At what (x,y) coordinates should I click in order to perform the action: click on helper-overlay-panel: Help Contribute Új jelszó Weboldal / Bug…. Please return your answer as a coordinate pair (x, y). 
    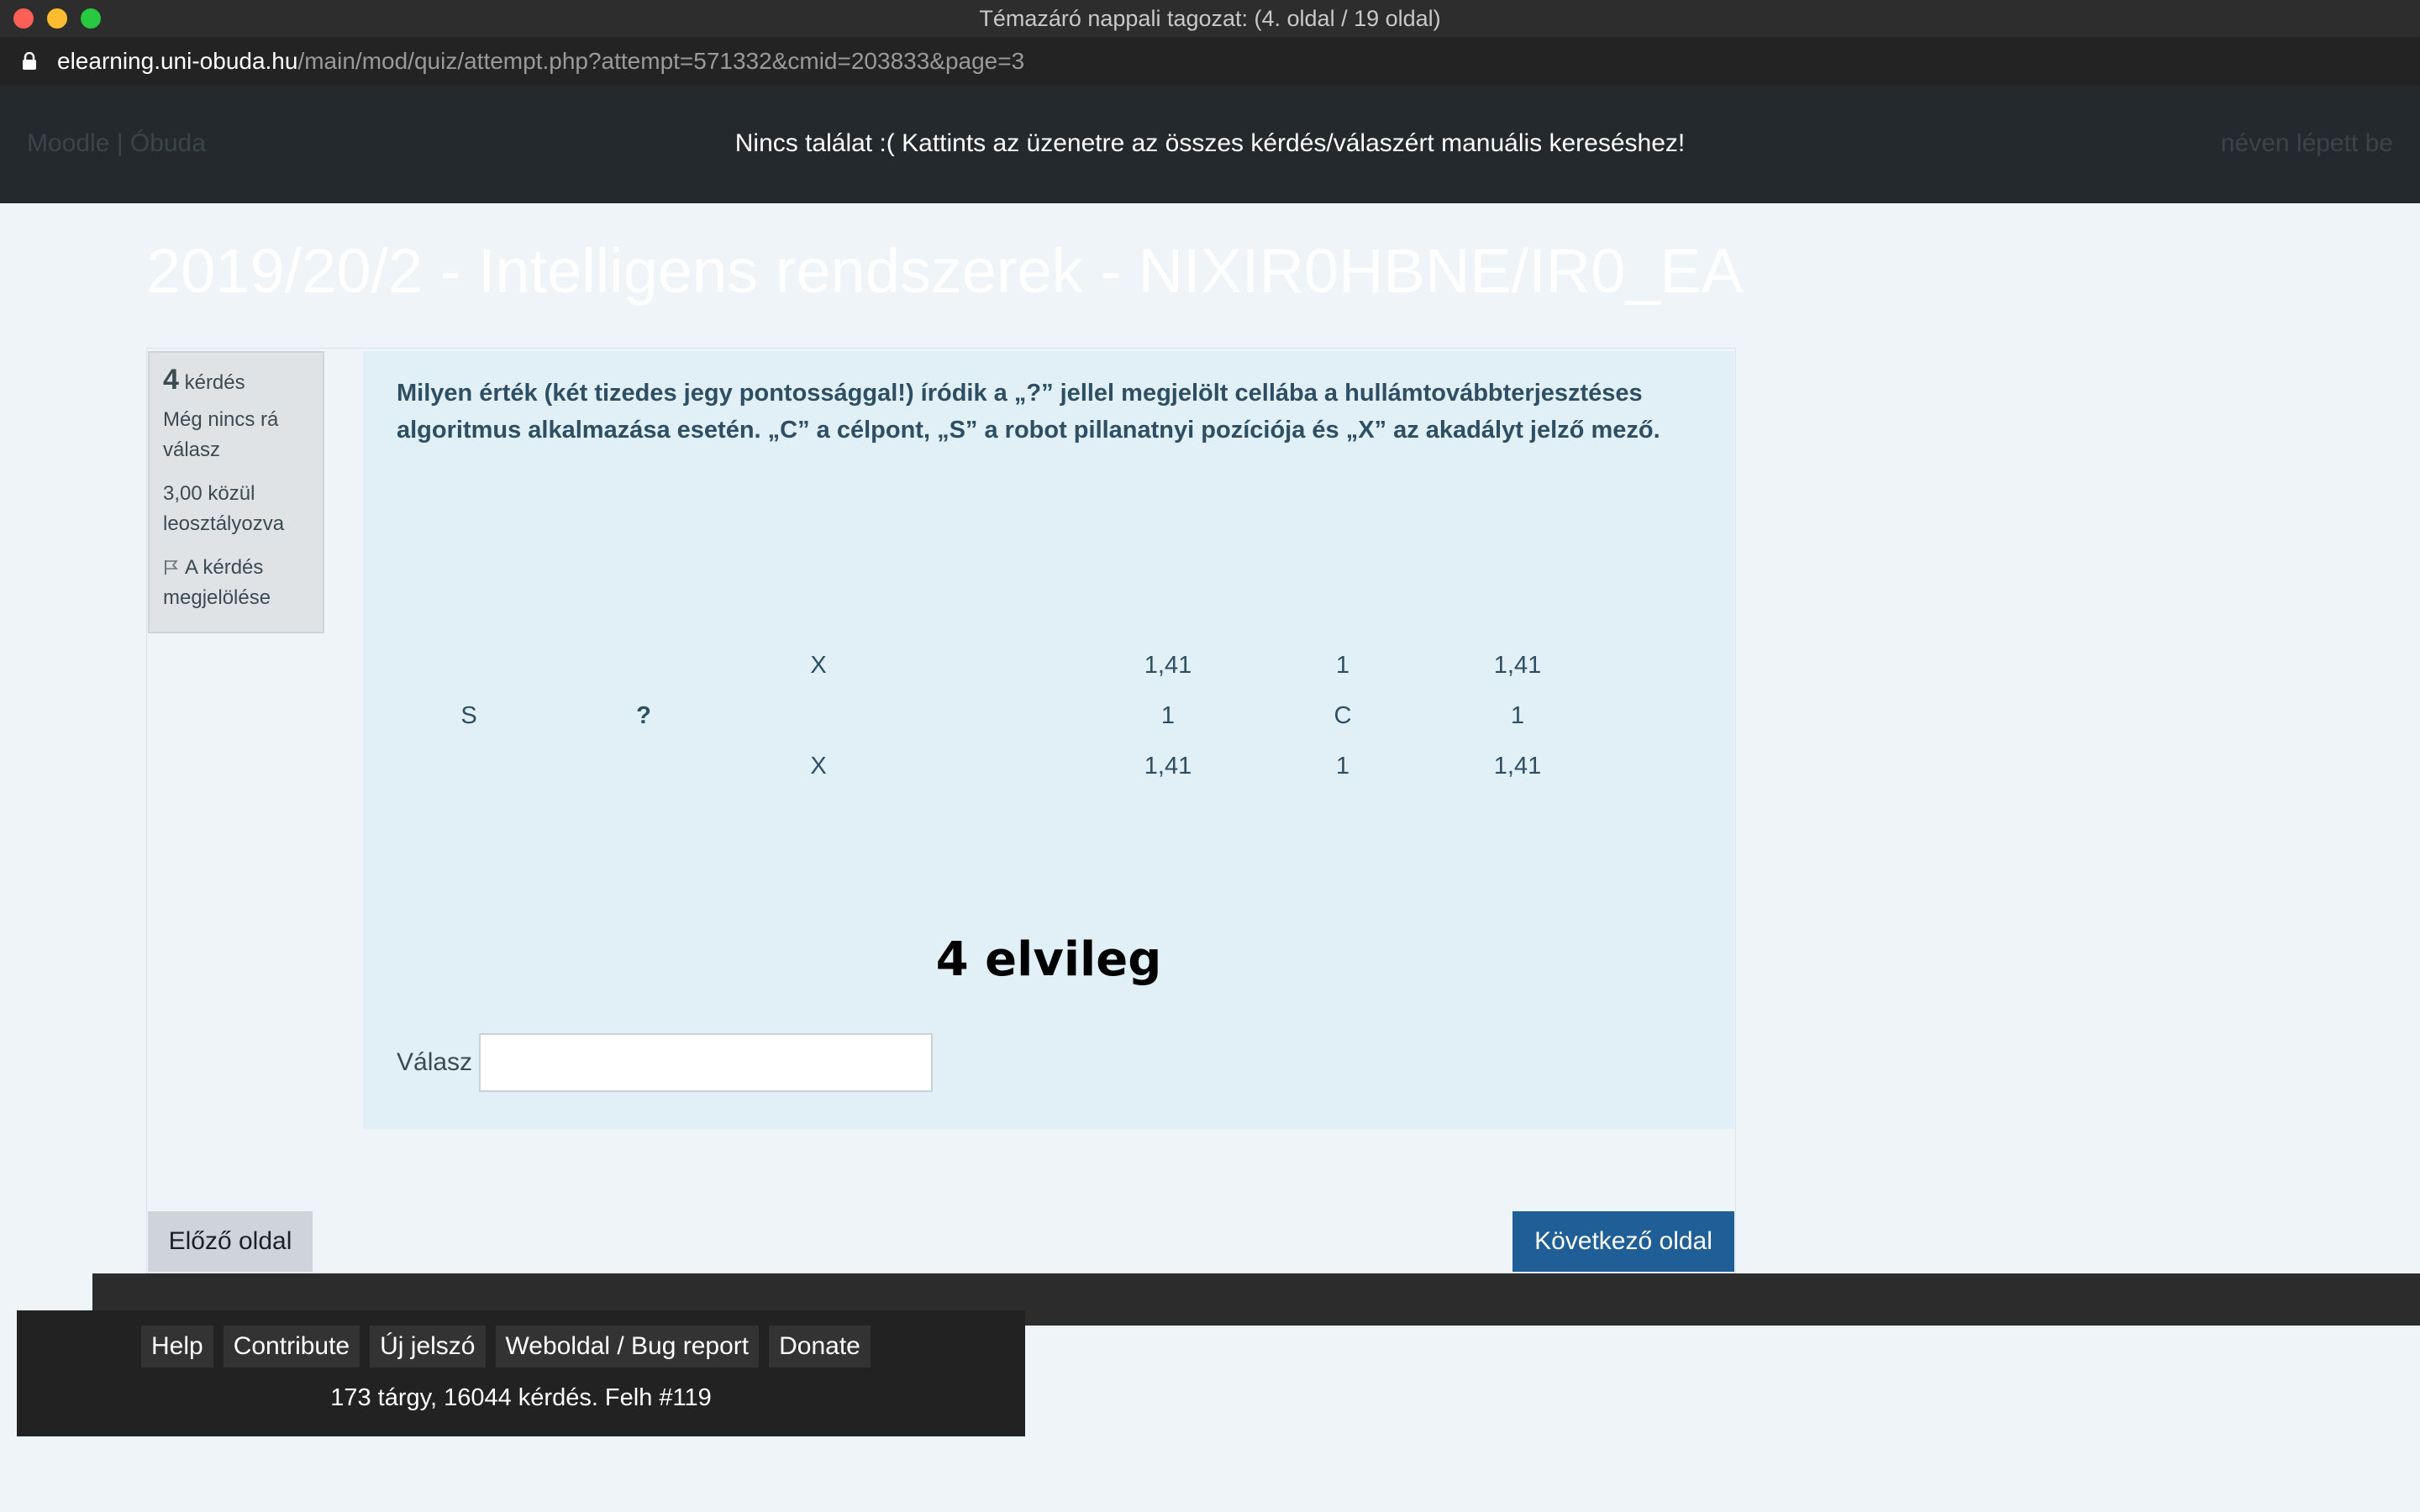
    Looking at the image, I should click on (521, 1373).